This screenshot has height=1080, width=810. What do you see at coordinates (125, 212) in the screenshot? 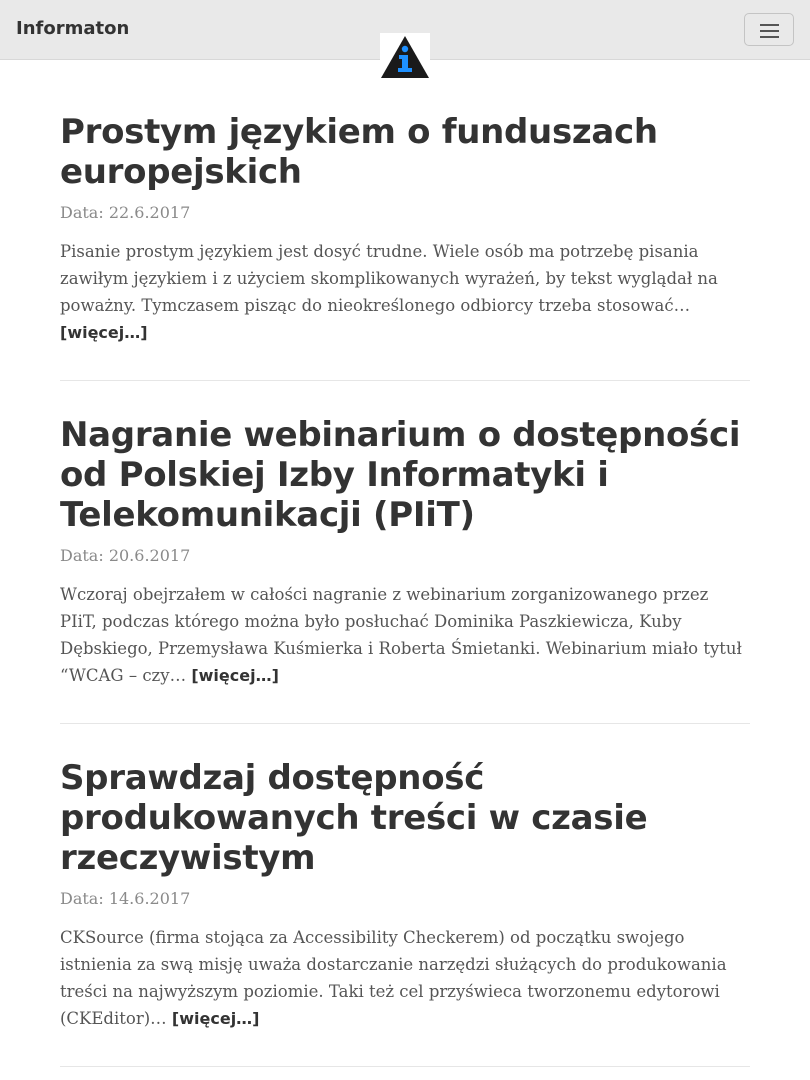
I see `post-date: Data: 22.6.2017` at bounding box center [125, 212].